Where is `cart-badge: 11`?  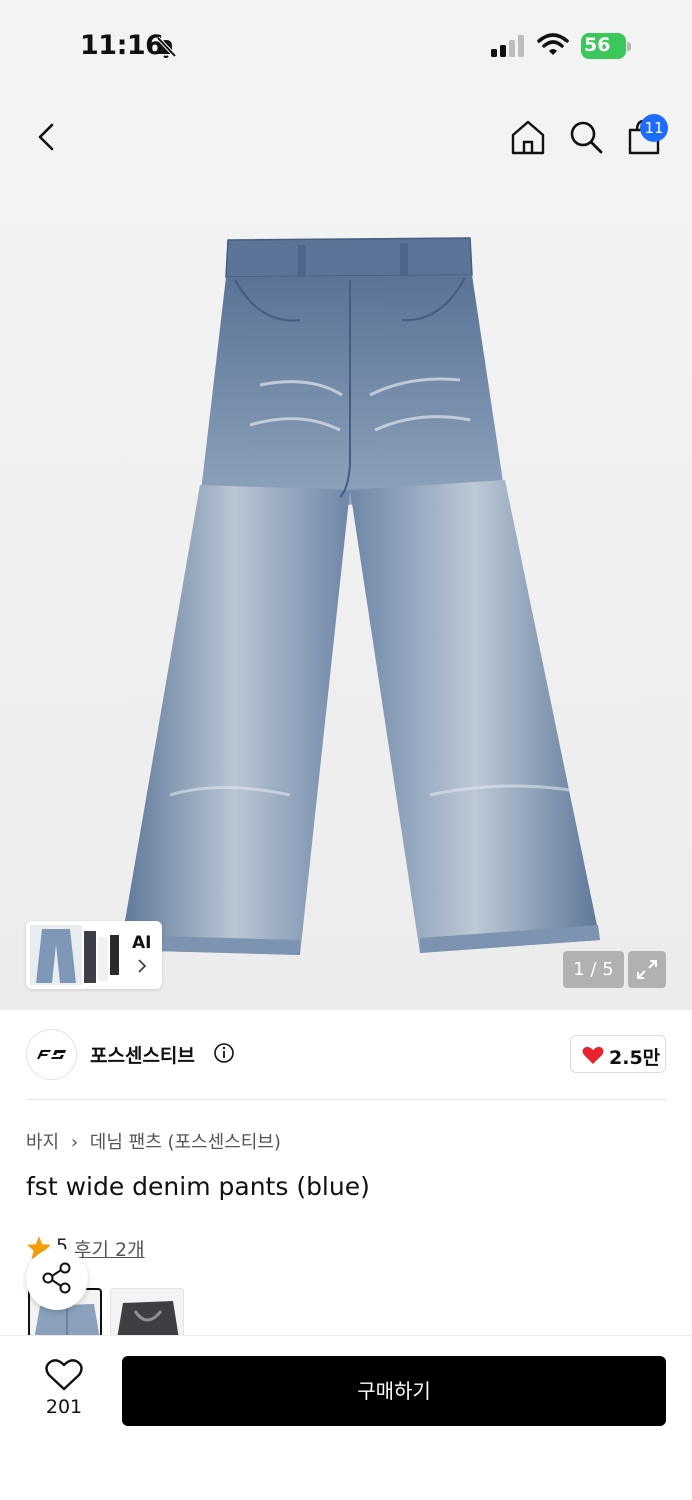
cart-badge: 11 is located at coordinates (654, 128).